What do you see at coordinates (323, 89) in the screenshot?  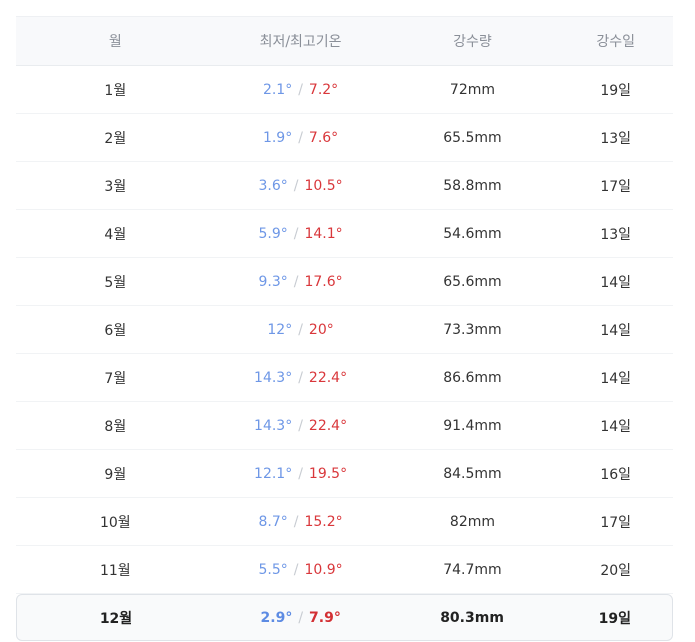 I see `high-temp: 7.2°` at bounding box center [323, 89].